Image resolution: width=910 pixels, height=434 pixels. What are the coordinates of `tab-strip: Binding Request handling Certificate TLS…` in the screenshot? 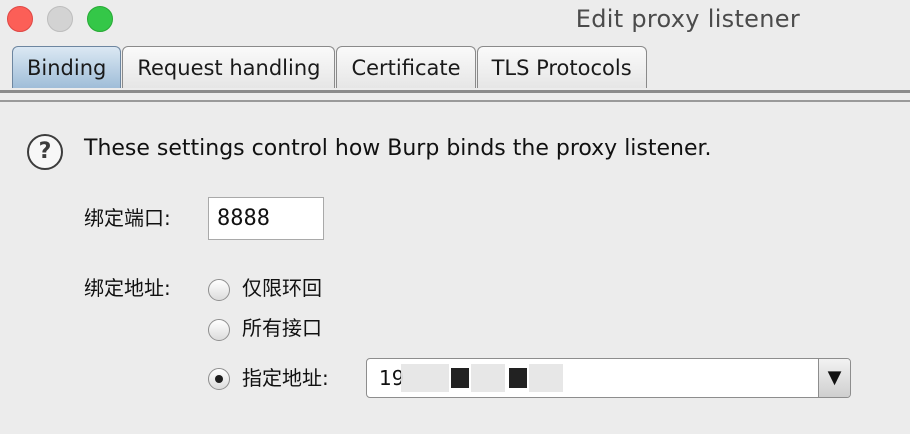 It's located at (330, 68).